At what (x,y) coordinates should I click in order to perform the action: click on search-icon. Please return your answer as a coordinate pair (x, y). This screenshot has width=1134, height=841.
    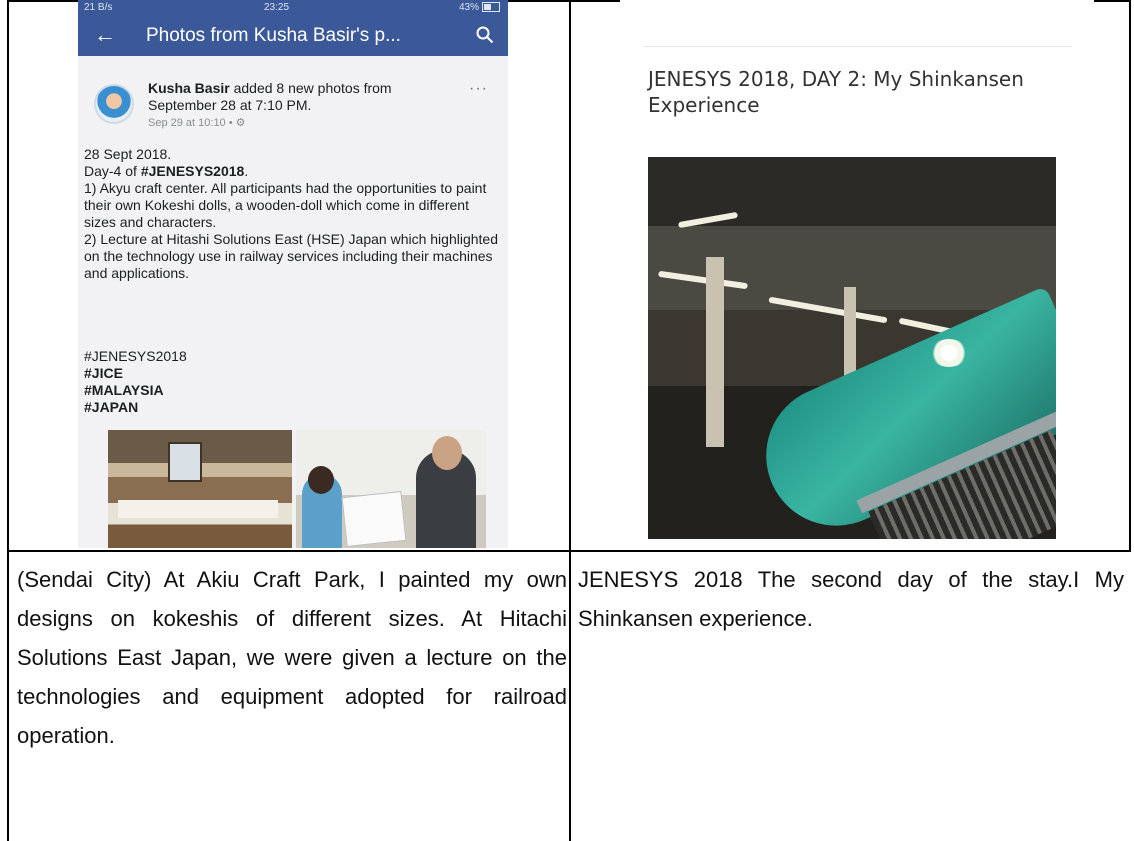
    Looking at the image, I should click on (485, 35).